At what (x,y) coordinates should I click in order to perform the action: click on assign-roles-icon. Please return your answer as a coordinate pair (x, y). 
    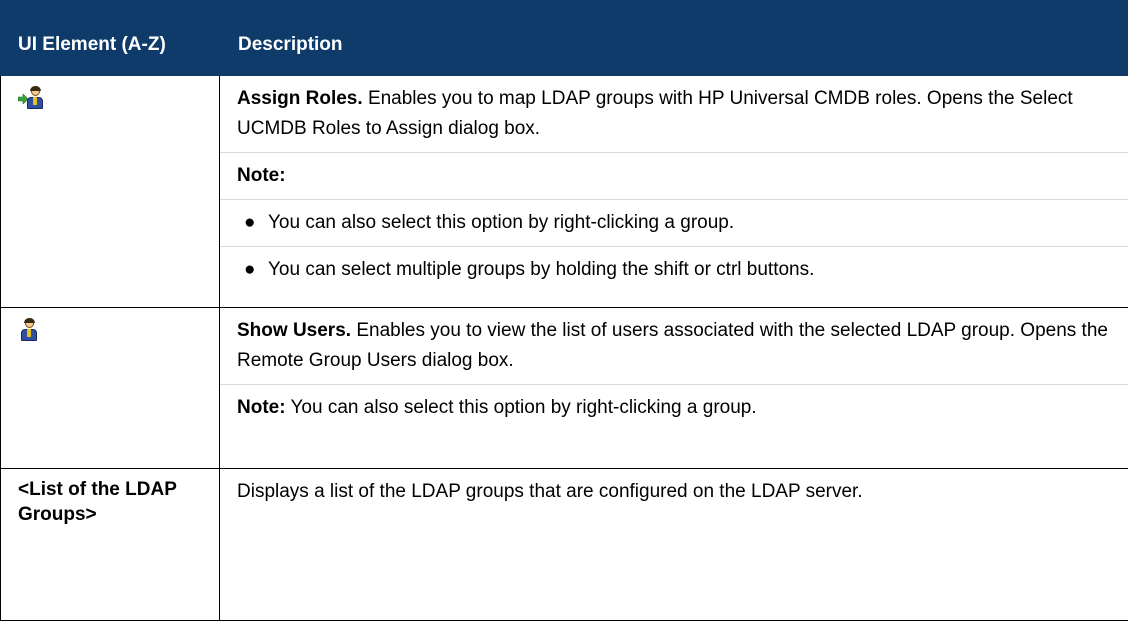
    Looking at the image, I should click on (31, 98).